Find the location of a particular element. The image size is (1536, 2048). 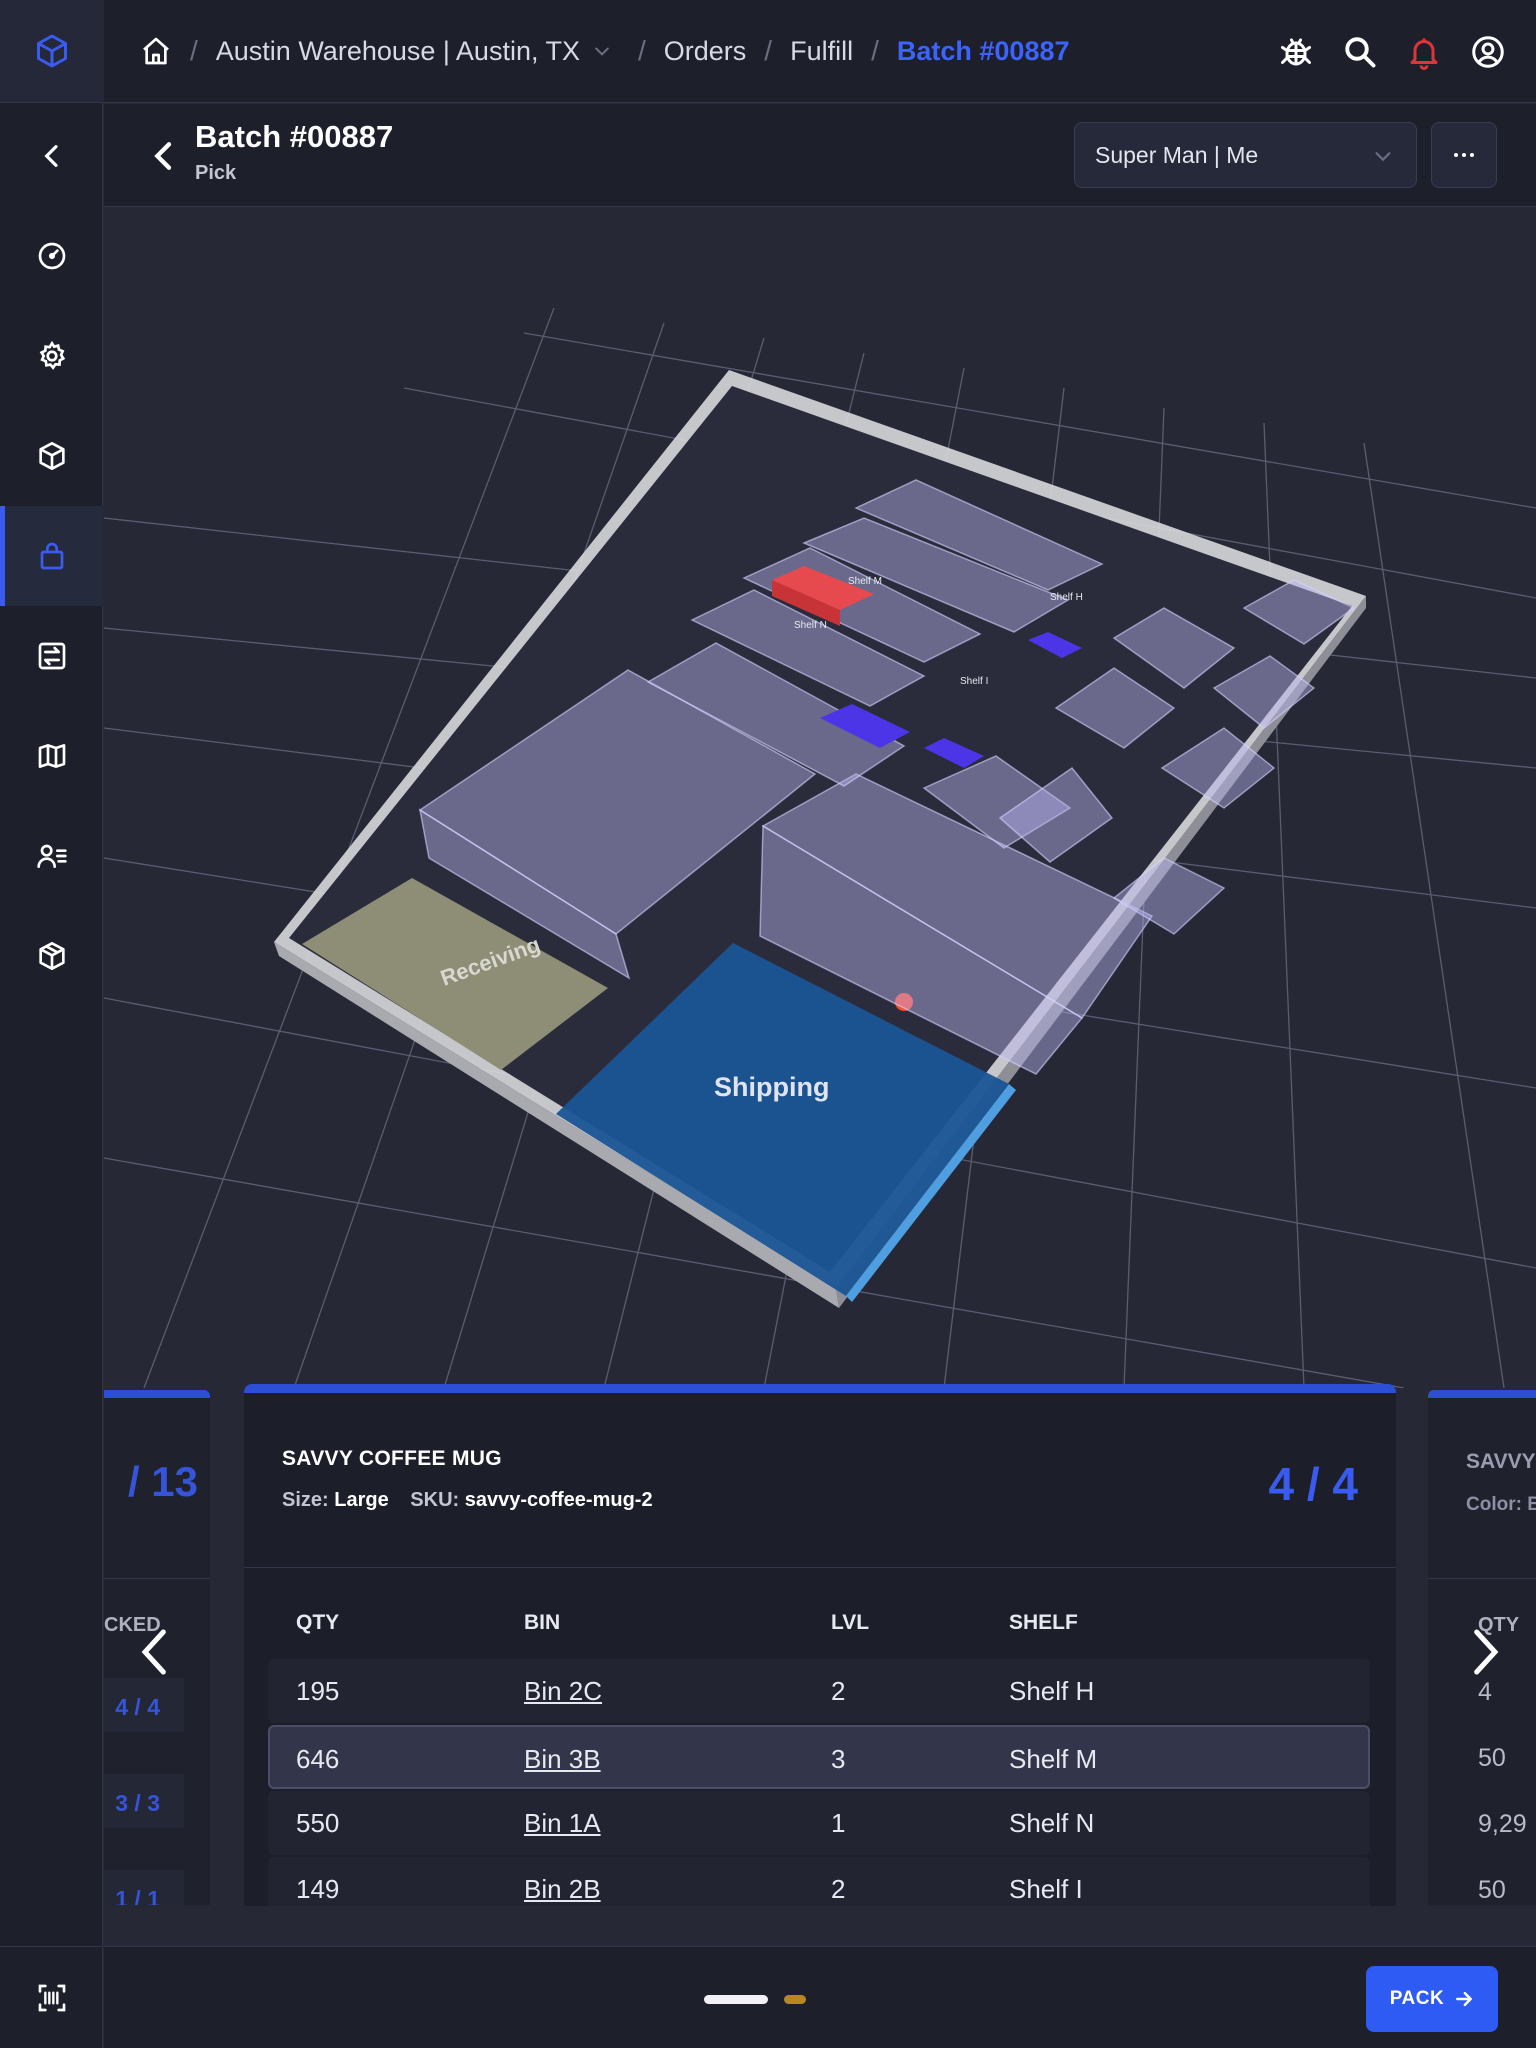

row-bin-link: Bin 2C is located at coordinates (563, 1691).